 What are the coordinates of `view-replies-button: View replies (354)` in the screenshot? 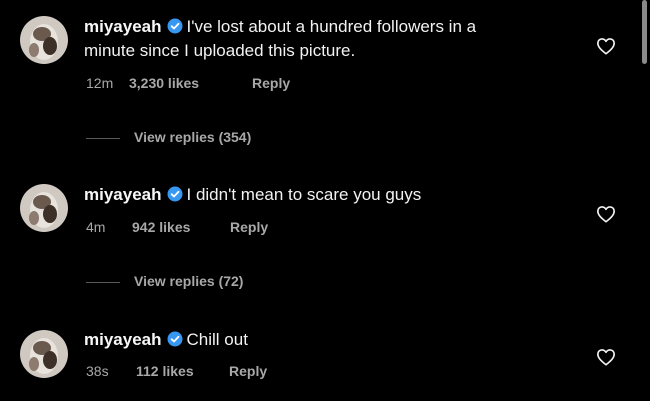 It's located at (168, 137).